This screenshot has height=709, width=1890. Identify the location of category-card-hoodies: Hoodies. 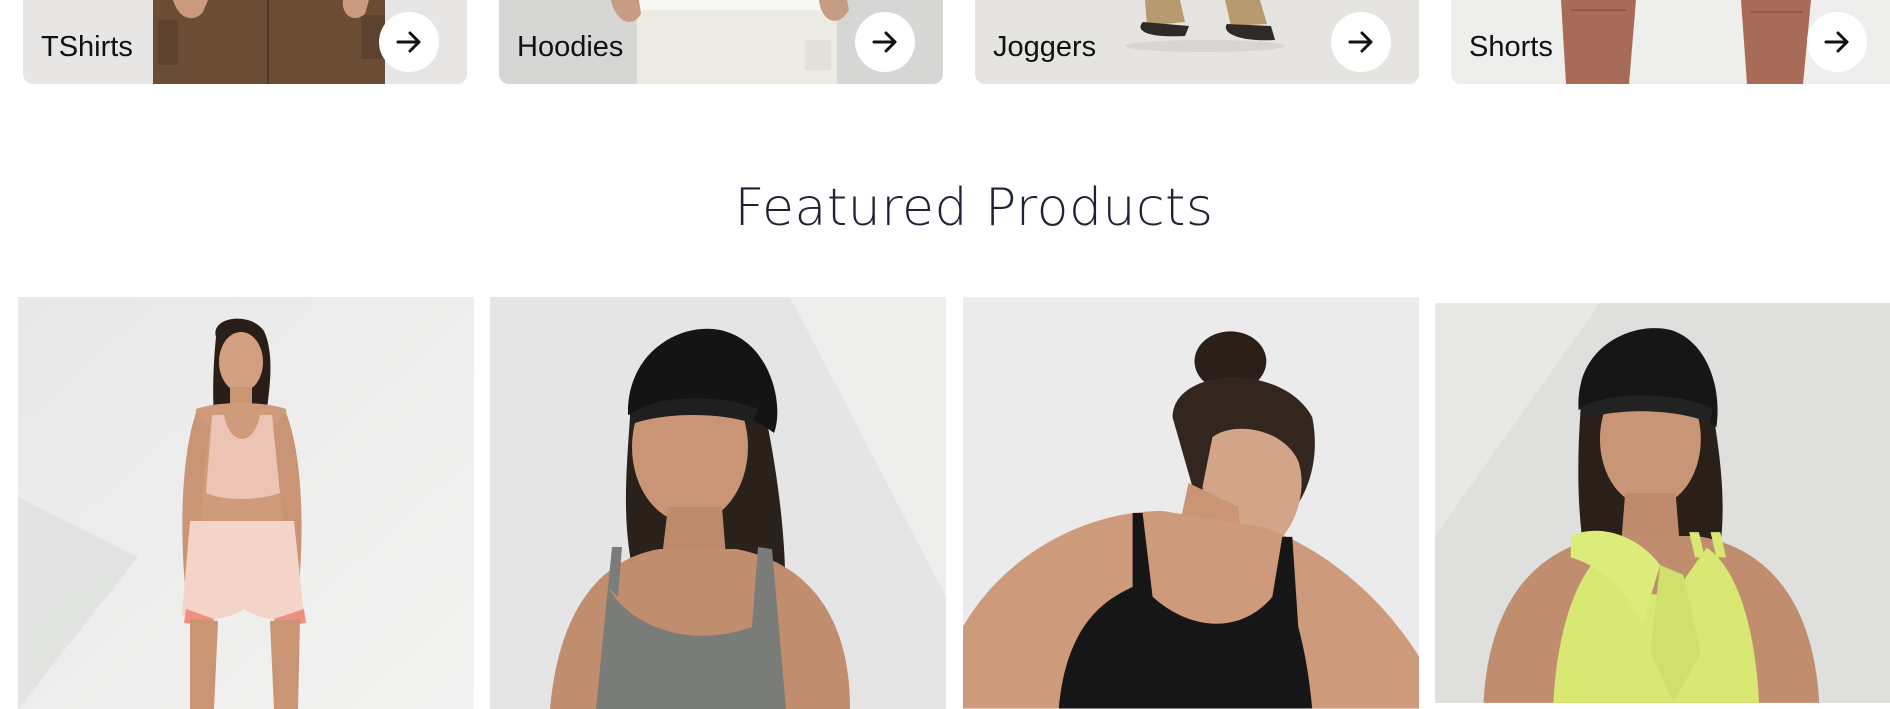
(721, 42).